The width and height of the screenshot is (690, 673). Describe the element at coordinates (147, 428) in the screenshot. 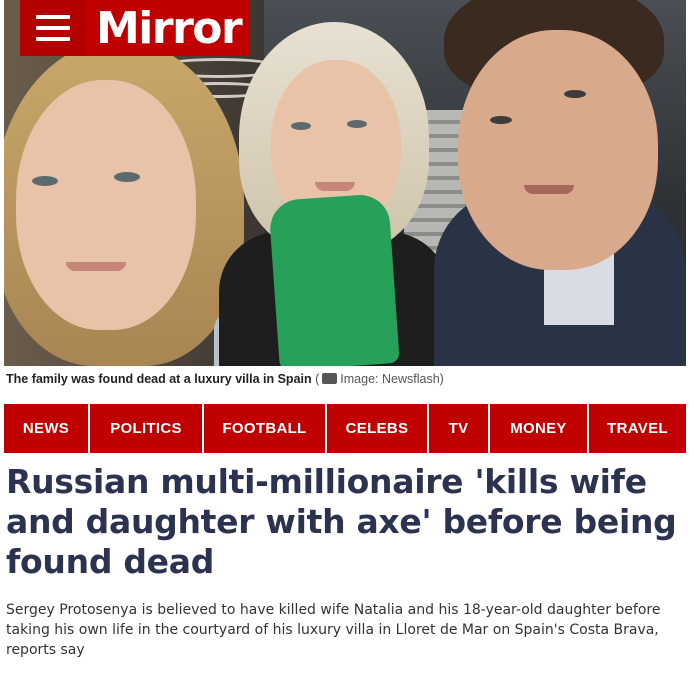

I see `nav-item-politics: POLITICS` at that location.